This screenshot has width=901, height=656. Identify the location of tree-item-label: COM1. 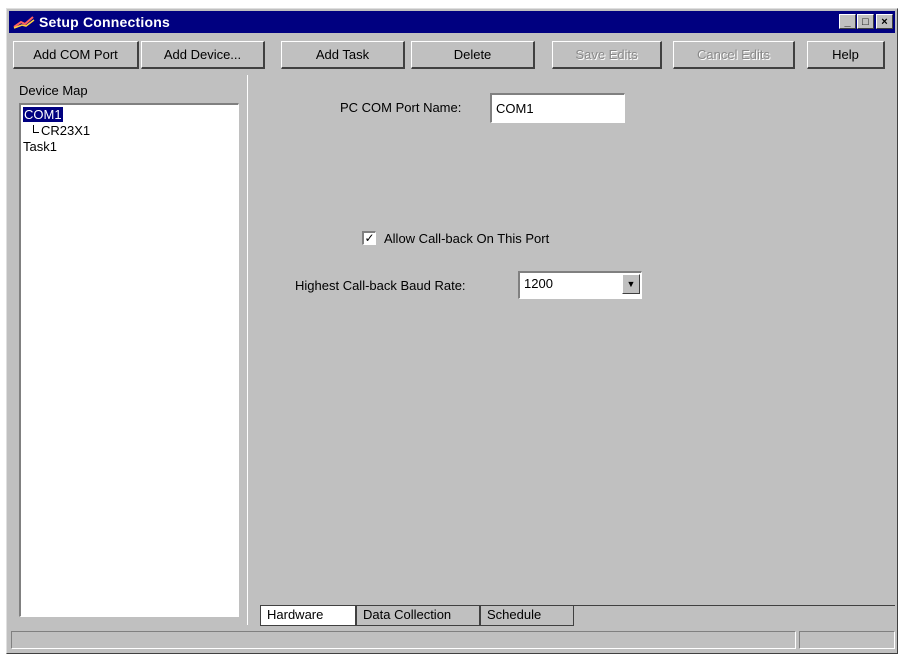
(43, 114).